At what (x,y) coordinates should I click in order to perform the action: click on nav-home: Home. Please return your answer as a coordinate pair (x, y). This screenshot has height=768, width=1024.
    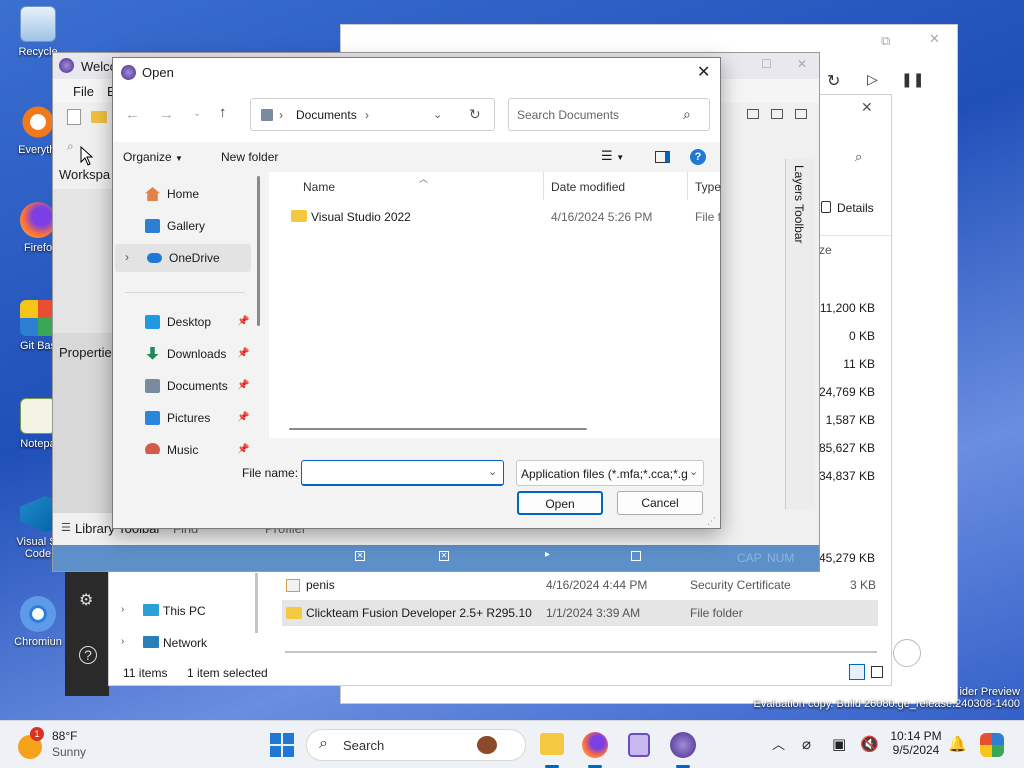
    Looking at the image, I should click on (181, 194).